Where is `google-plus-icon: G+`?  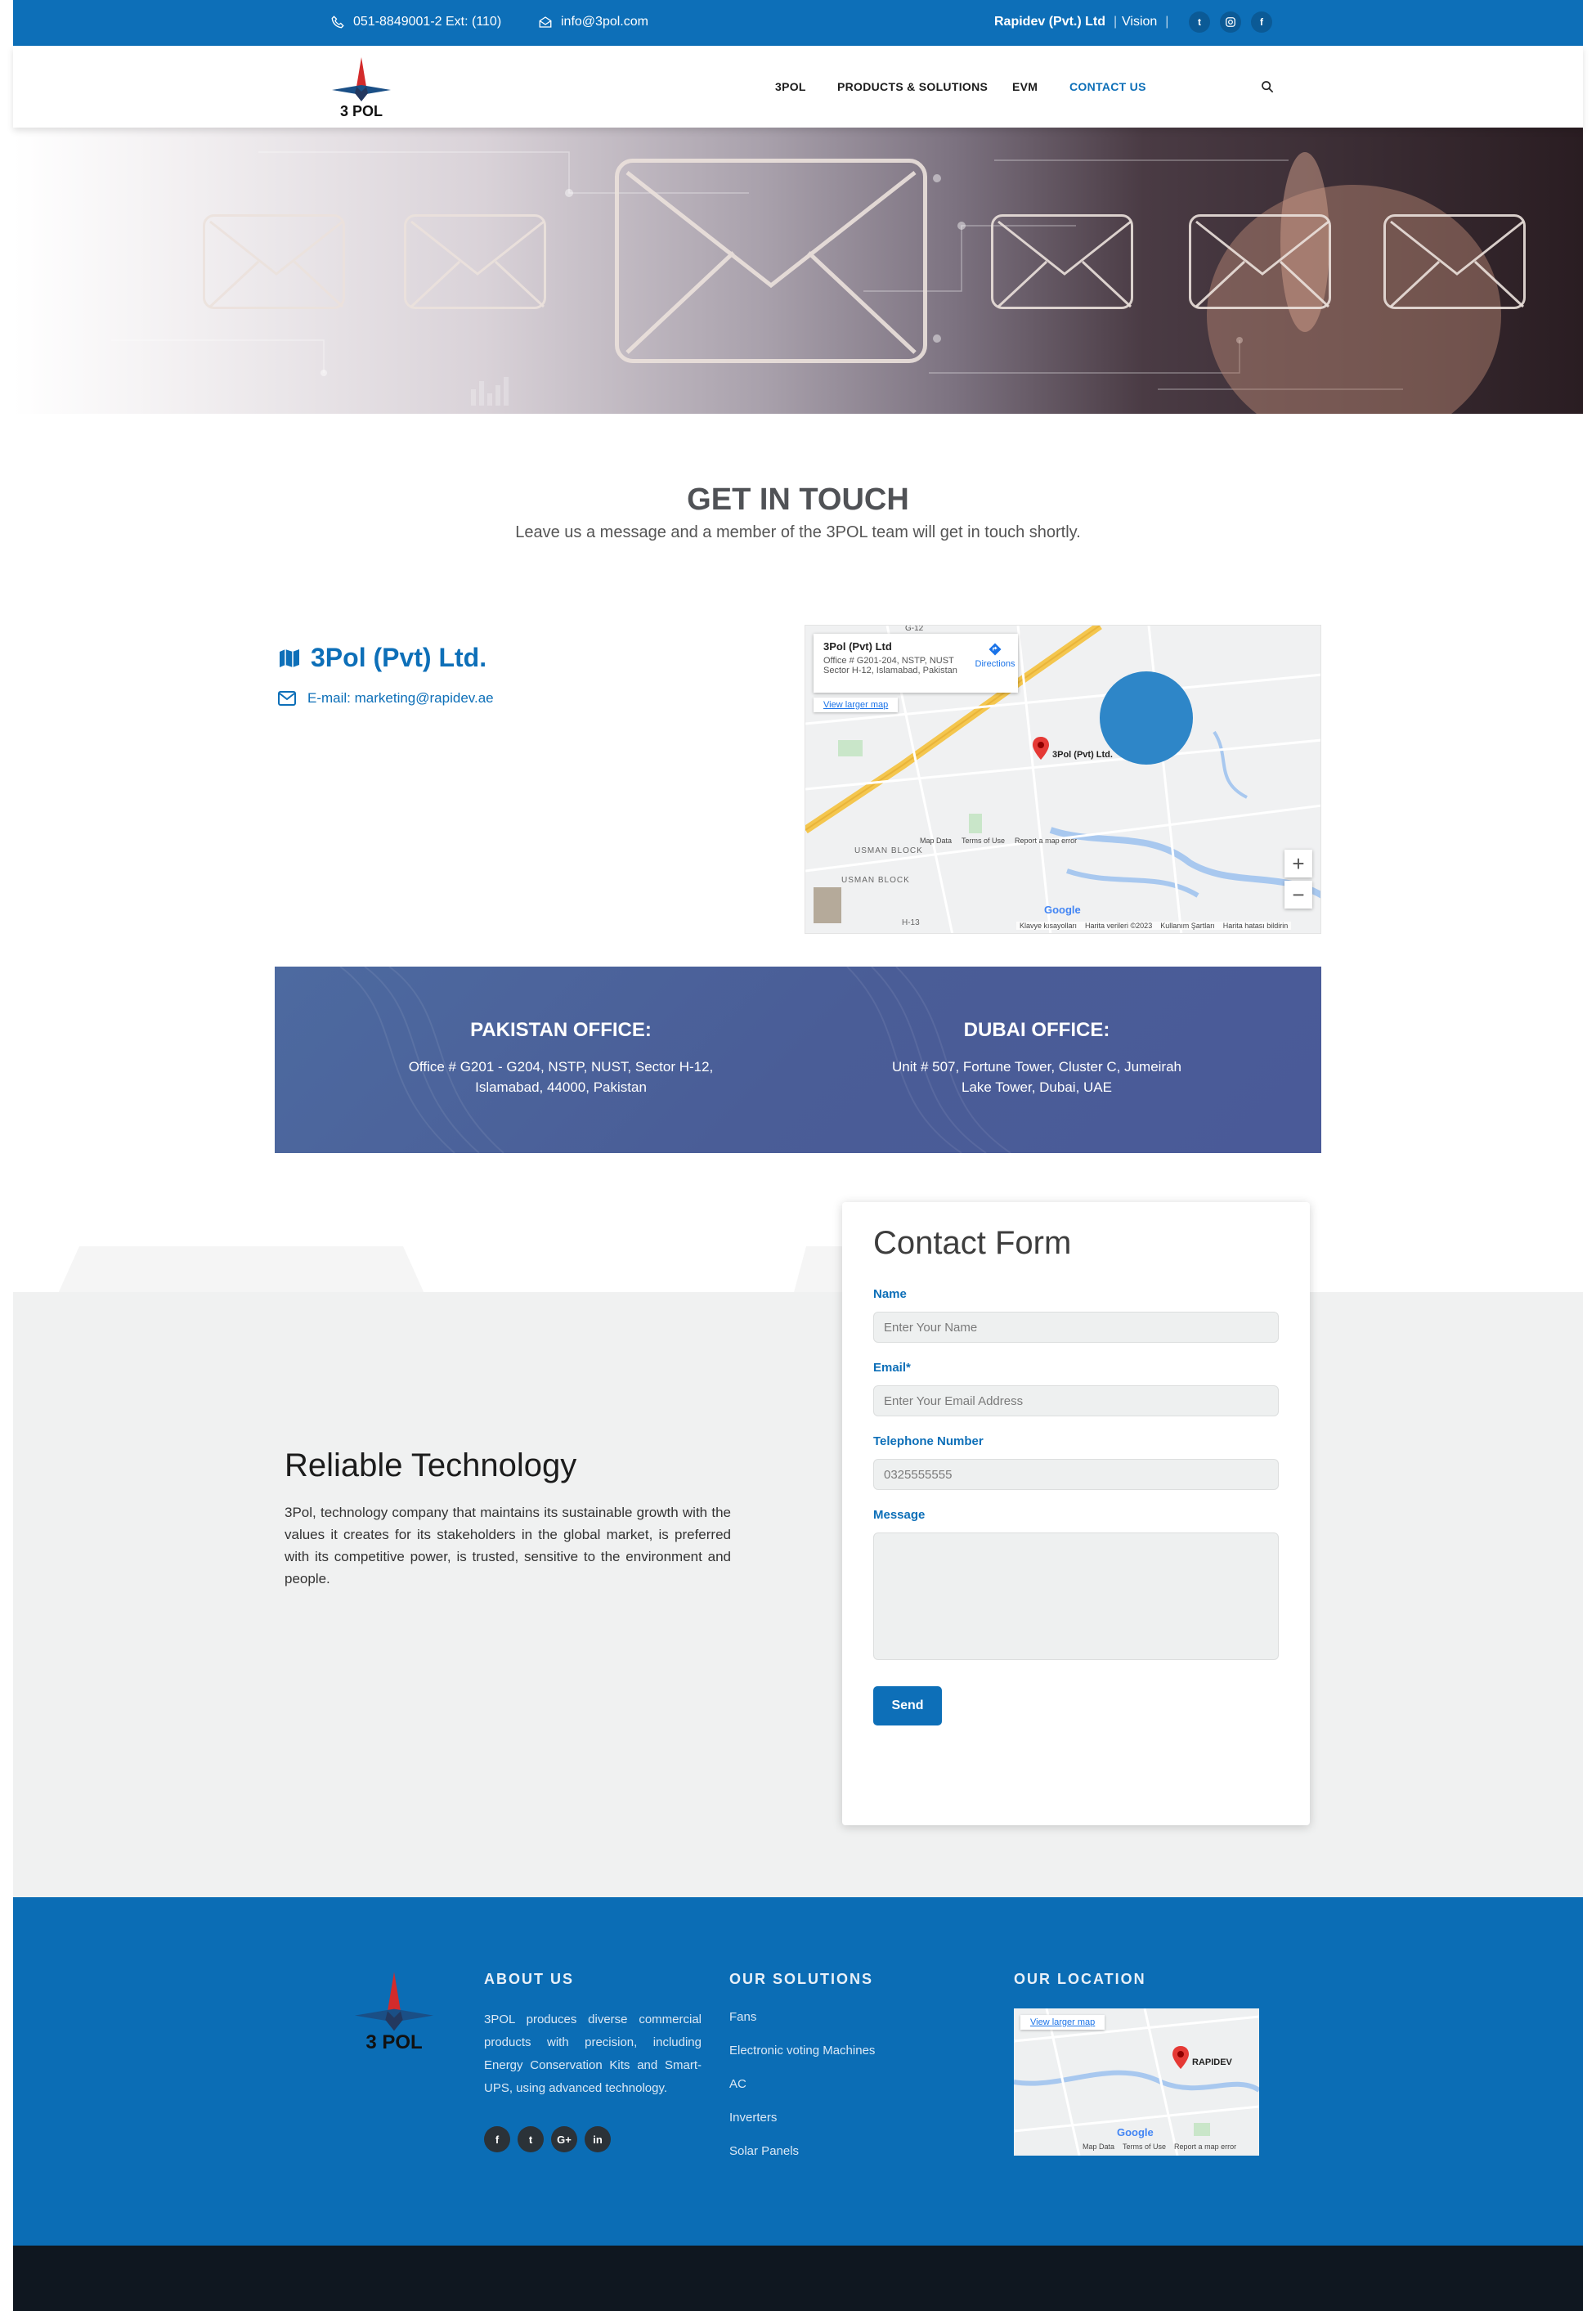
google-plus-icon: G+ is located at coordinates (564, 2139).